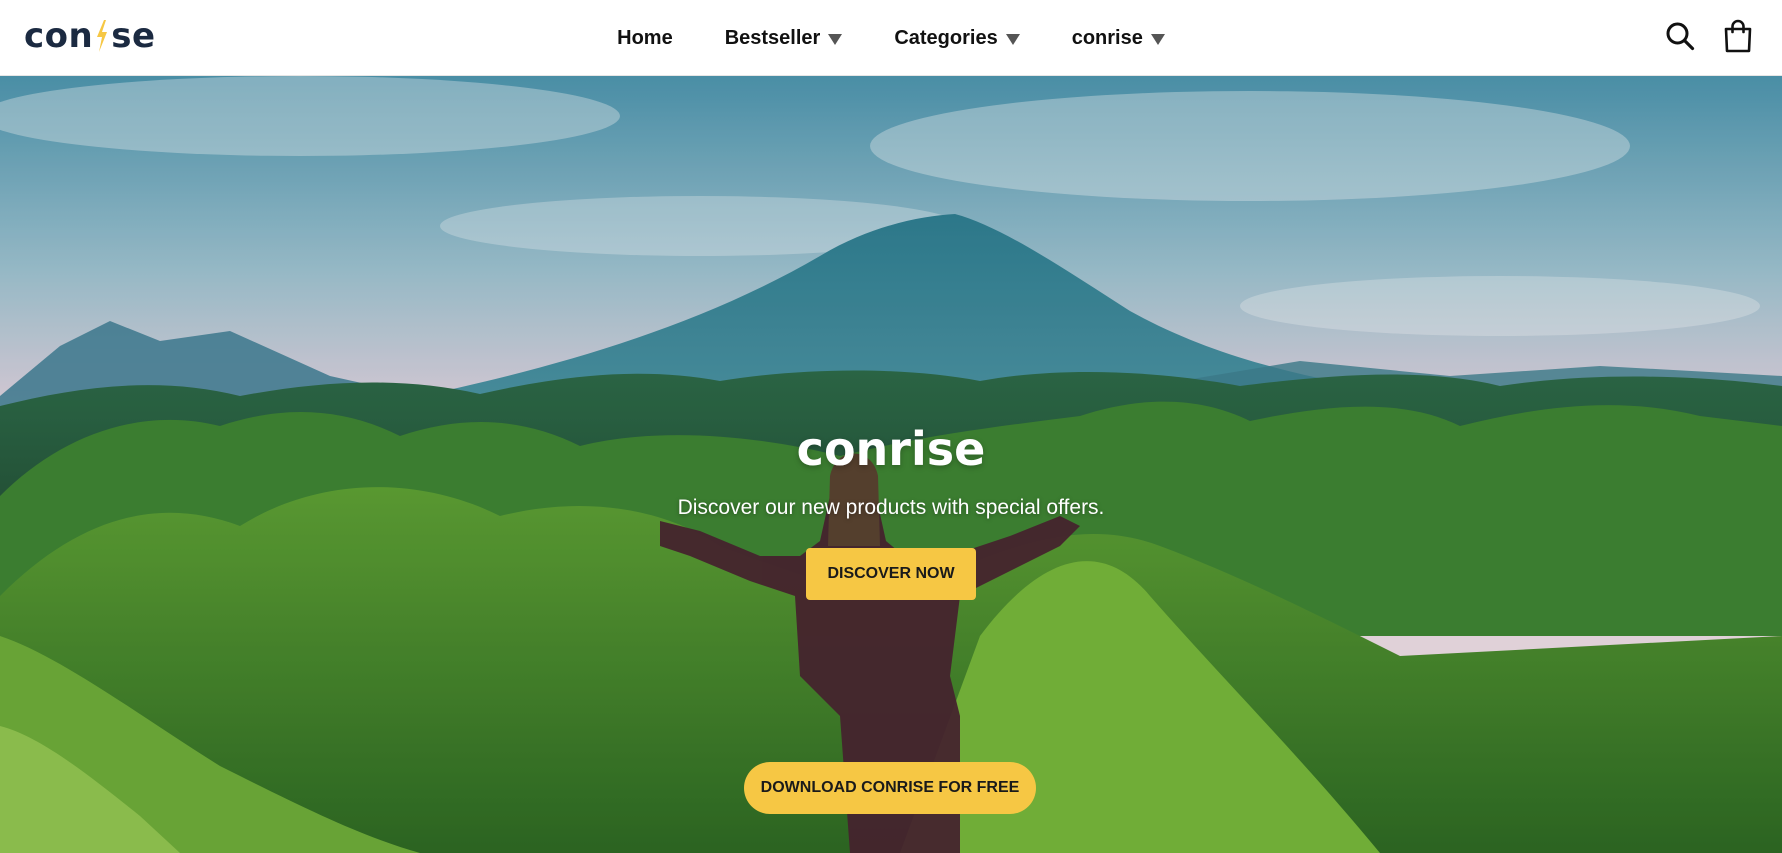  Describe the element at coordinates (890, 788) in the screenshot. I see `download-conrise-button: DOWNLOAD CONRISE FOR FREE` at that location.